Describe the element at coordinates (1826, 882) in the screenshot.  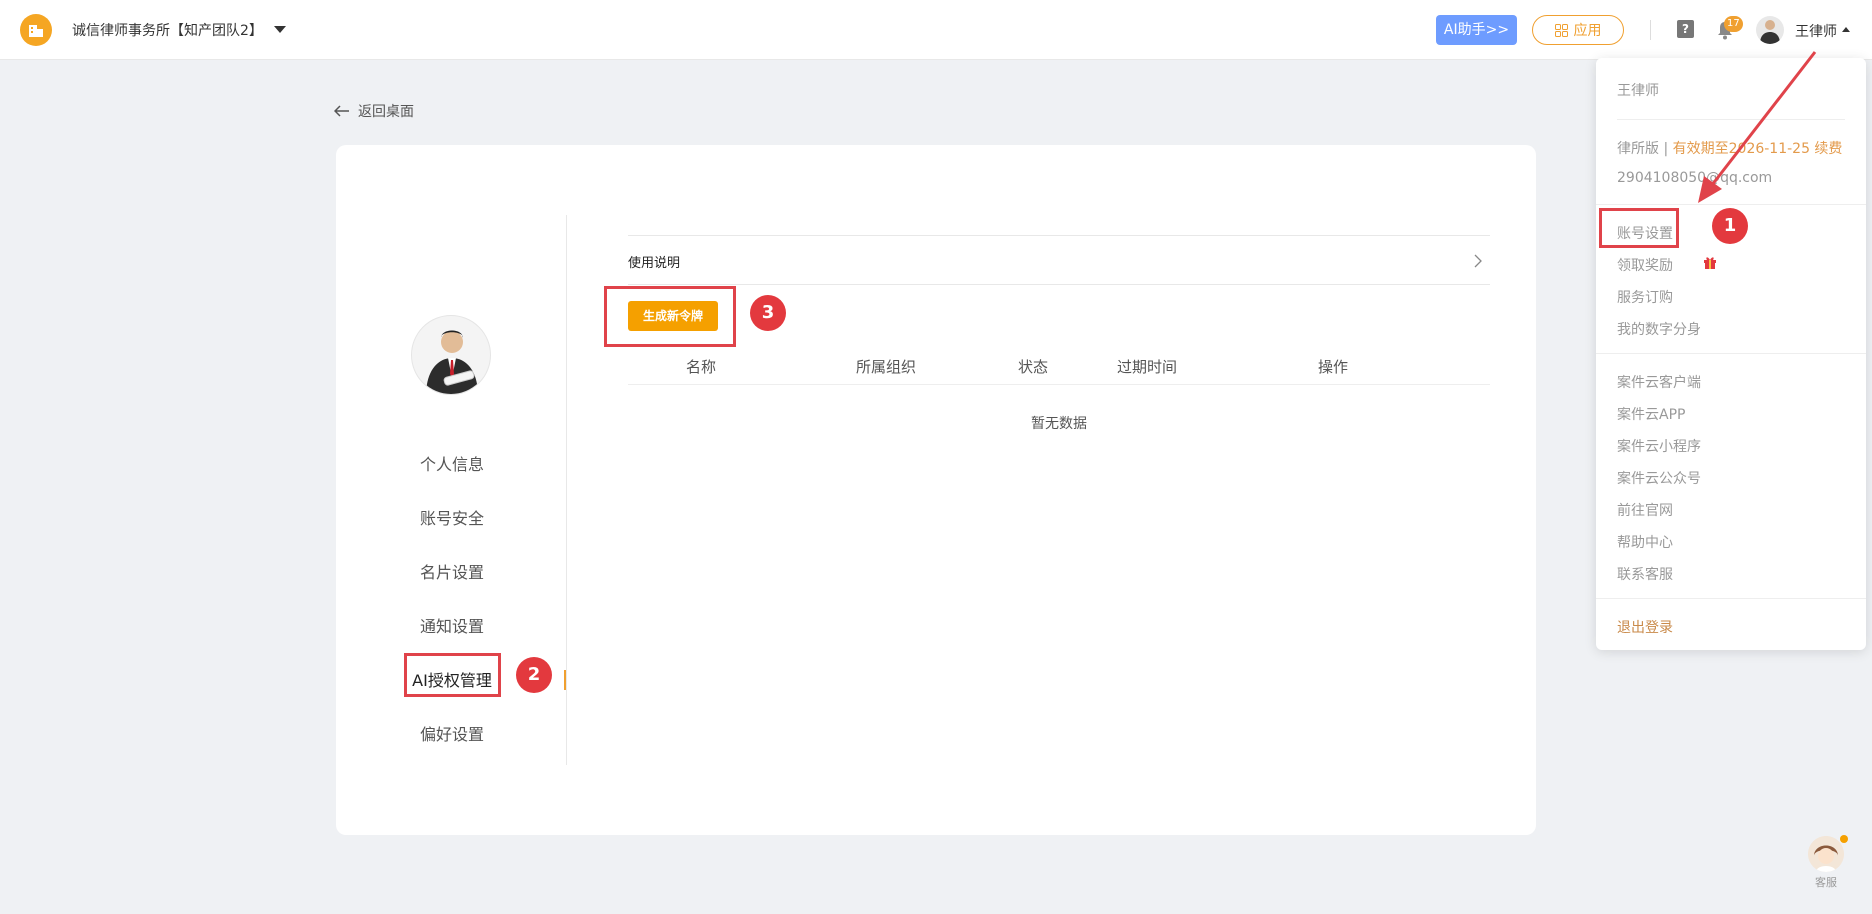
I see `customer-service-label: 客服` at that location.